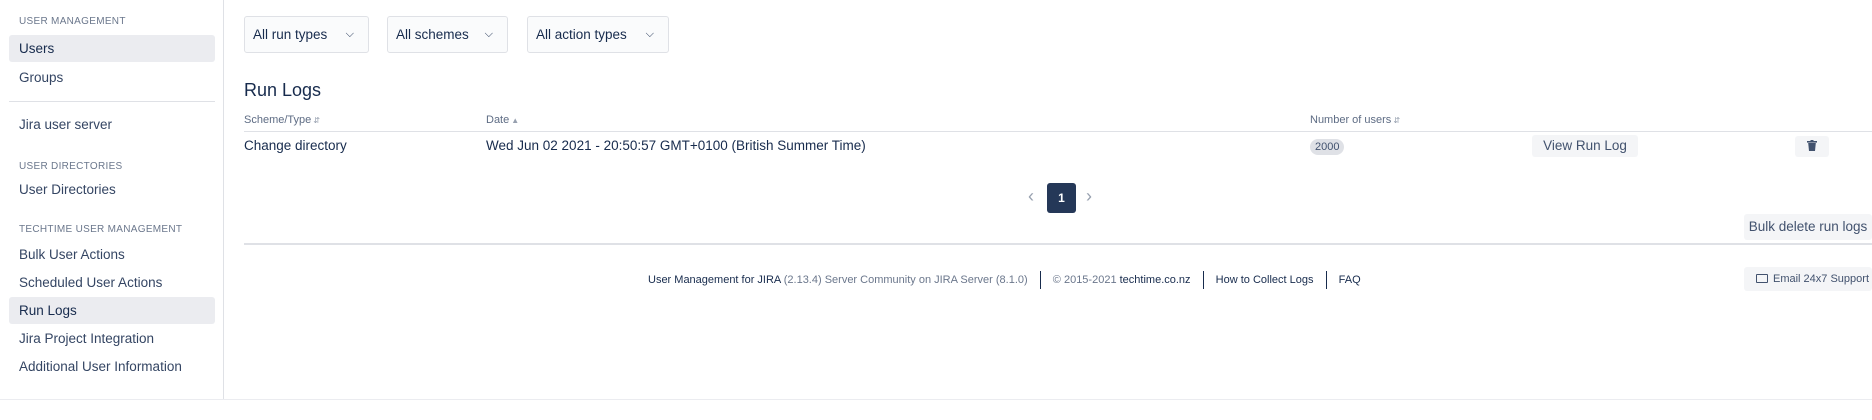 This screenshot has width=1872, height=420. What do you see at coordinates (278, 120) in the screenshot?
I see `column-header-label: Scheme/Type` at bounding box center [278, 120].